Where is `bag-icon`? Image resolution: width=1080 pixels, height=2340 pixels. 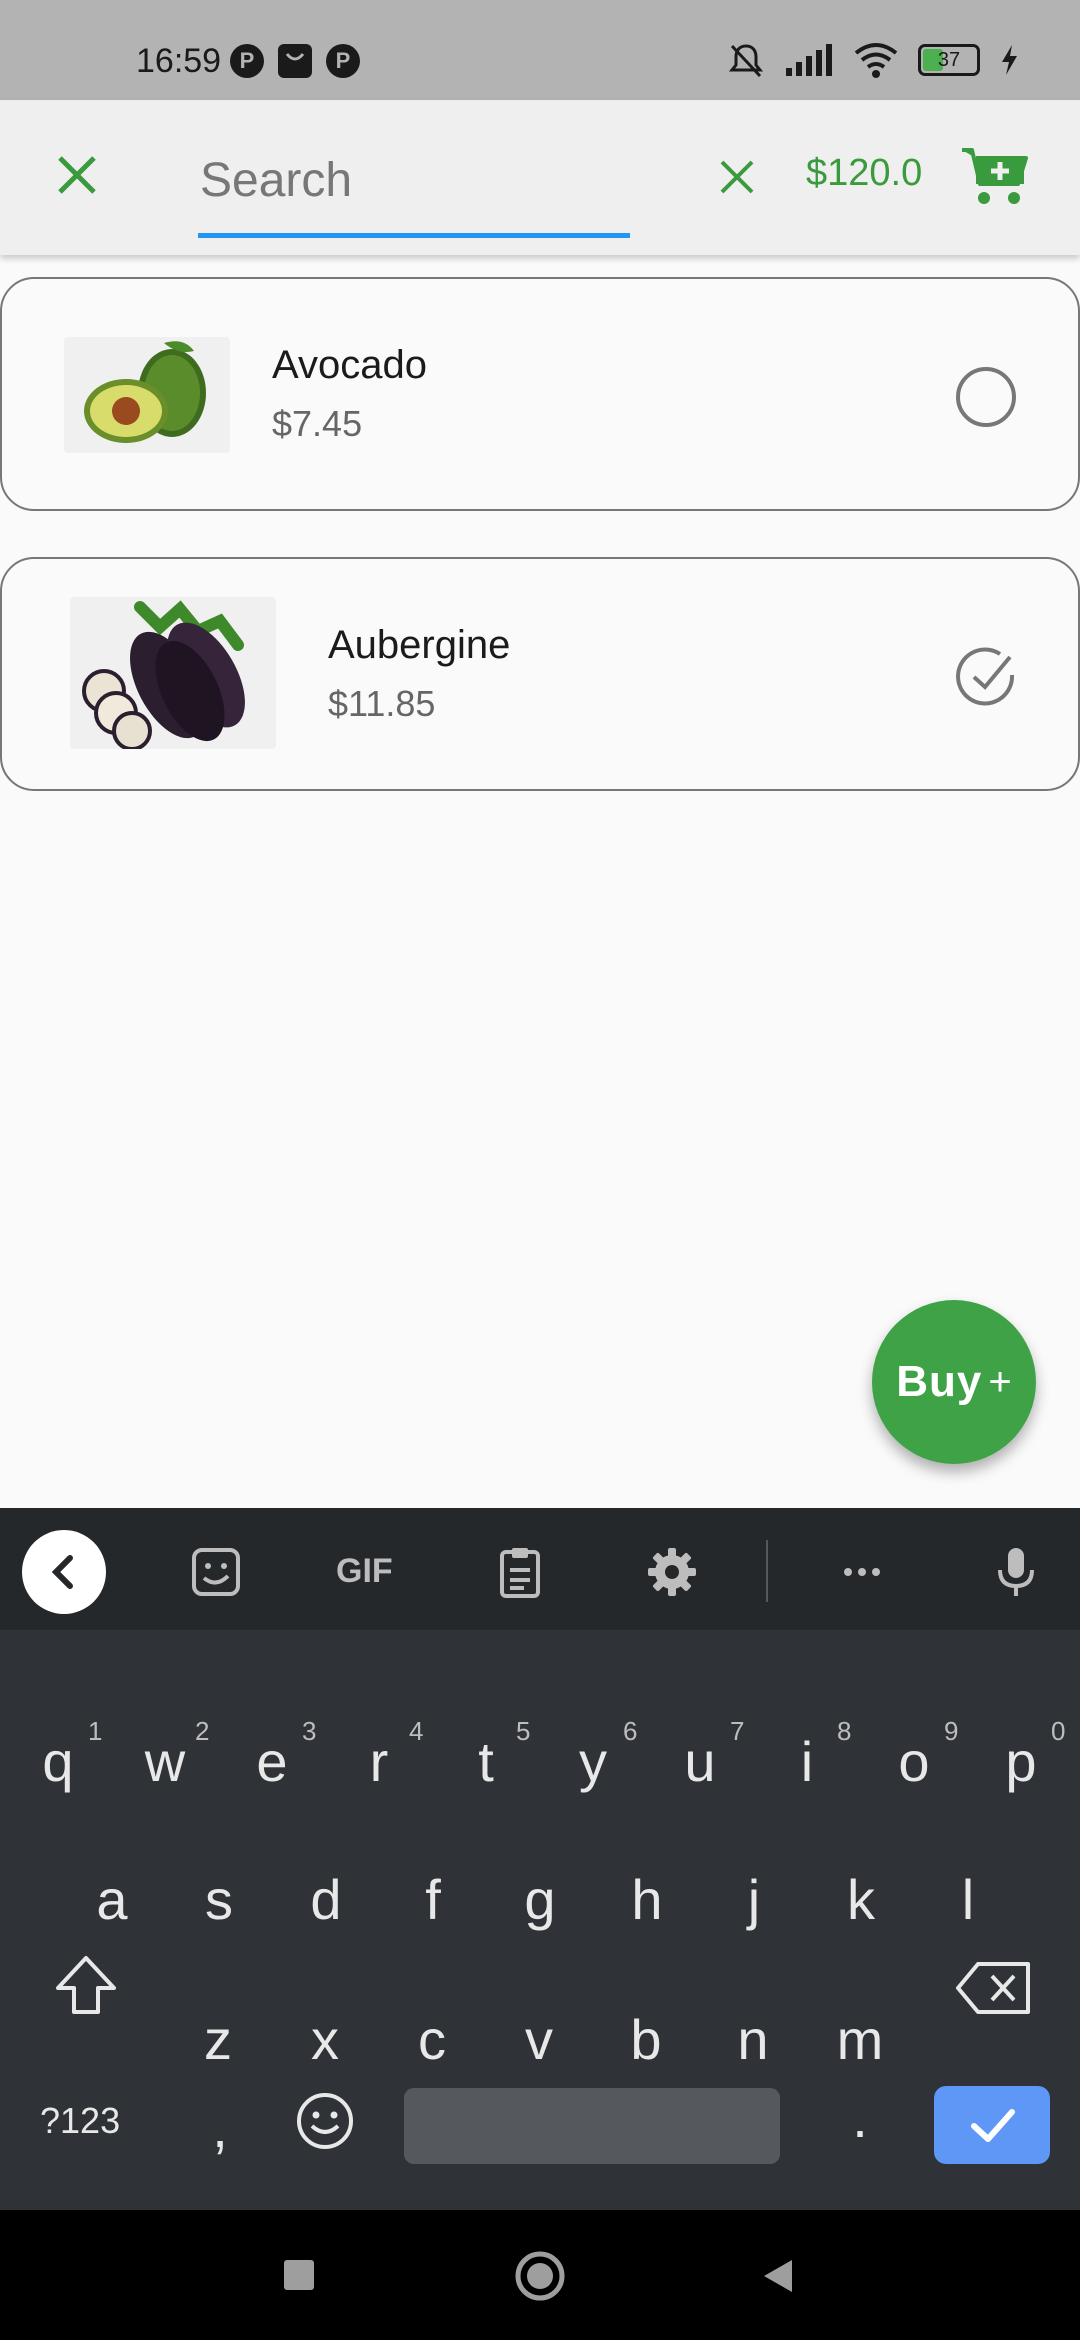 bag-icon is located at coordinates (295, 61).